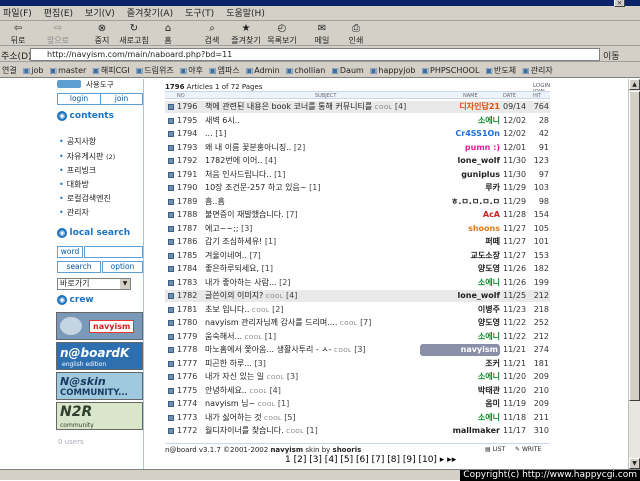 This screenshot has width=640, height=481. I want to click on nav-free-link: 프리빙크, so click(77, 170).